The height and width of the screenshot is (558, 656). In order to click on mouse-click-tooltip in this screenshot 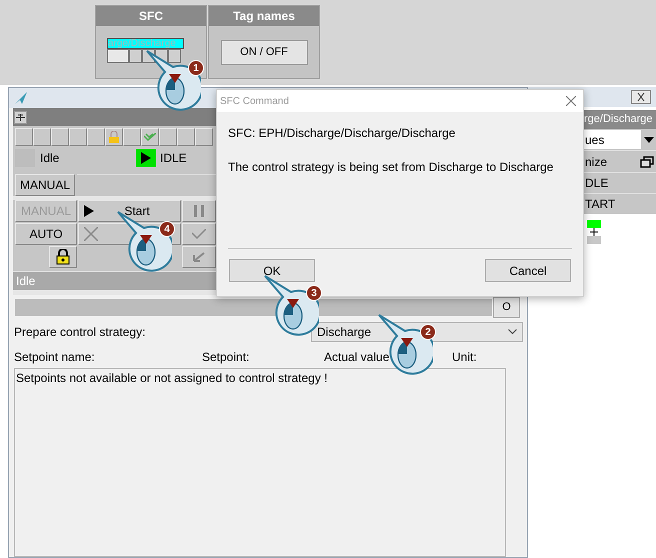, I will do `click(291, 306)`.